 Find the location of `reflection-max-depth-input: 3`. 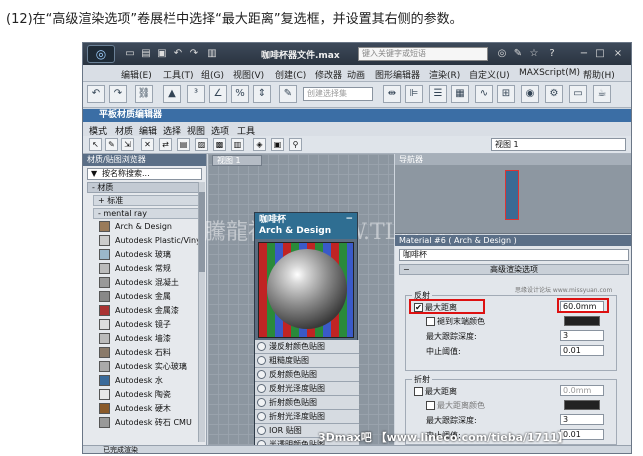

reflection-max-depth-input: 3 is located at coordinates (582, 335).